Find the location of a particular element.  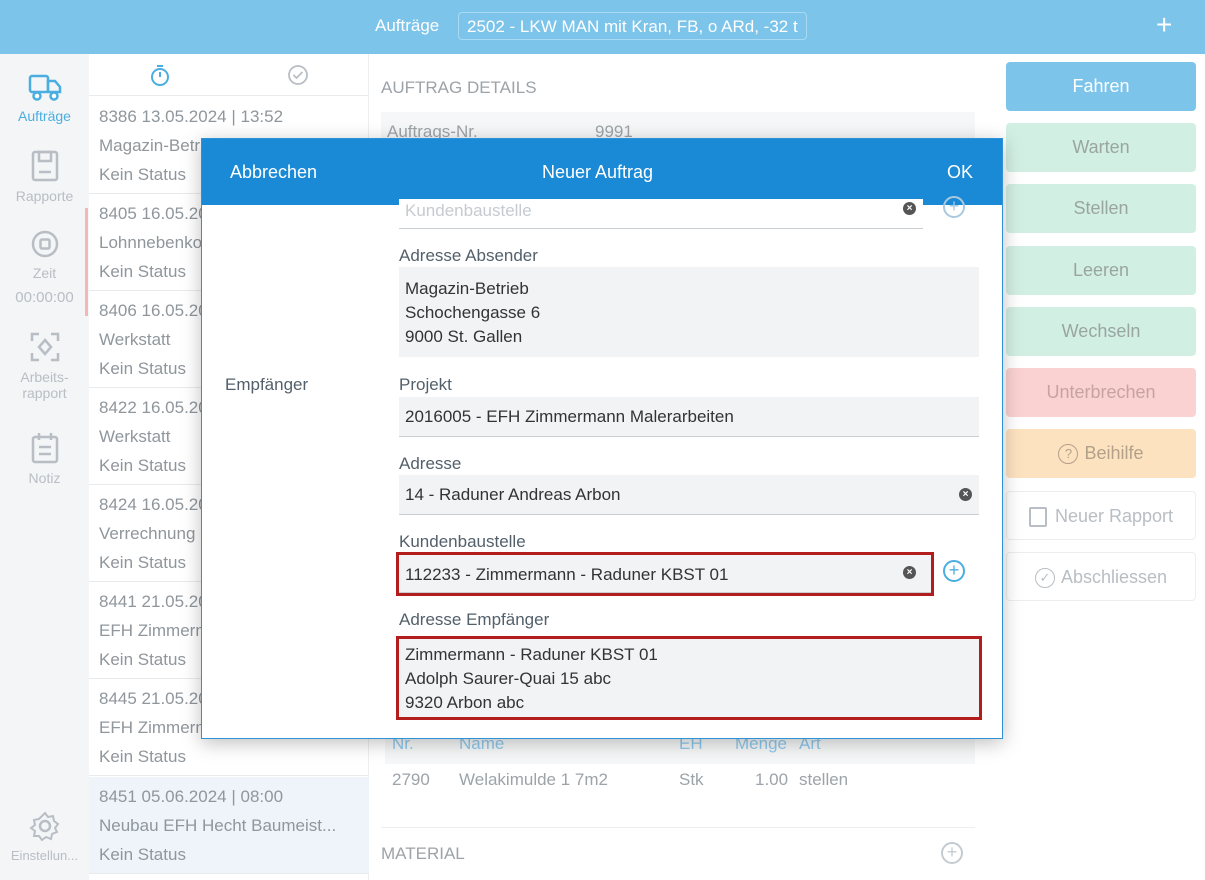

clear-site-icon: × is located at coordinates (909, 572).